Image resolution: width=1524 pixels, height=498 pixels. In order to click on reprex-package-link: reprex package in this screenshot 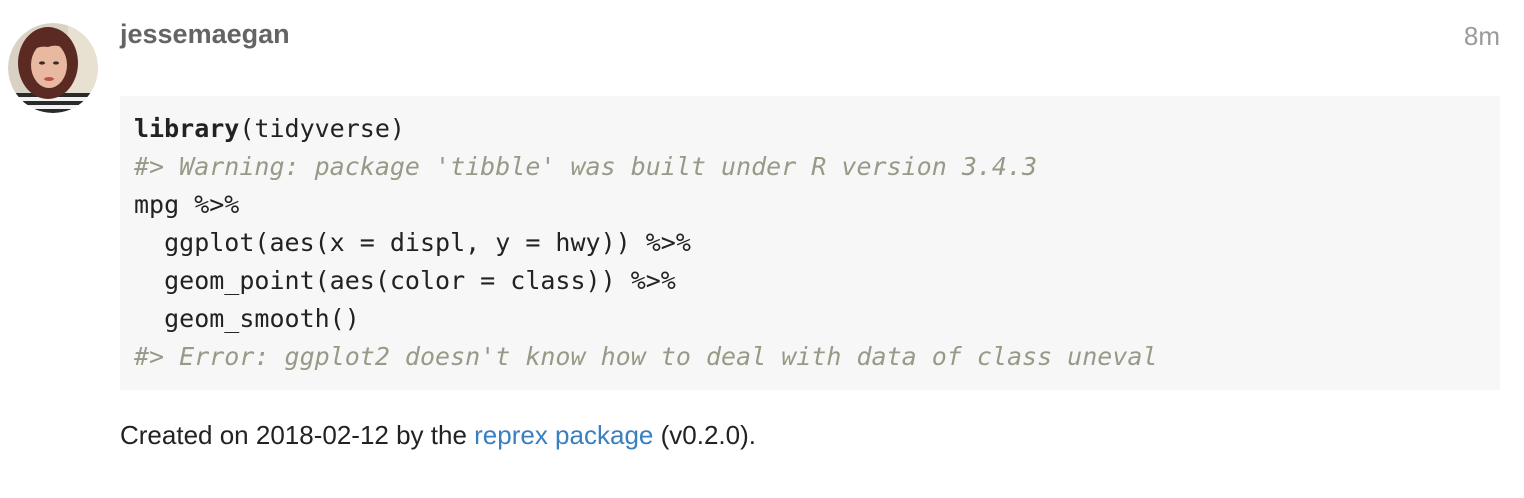, I will do `click(563, 435)`.